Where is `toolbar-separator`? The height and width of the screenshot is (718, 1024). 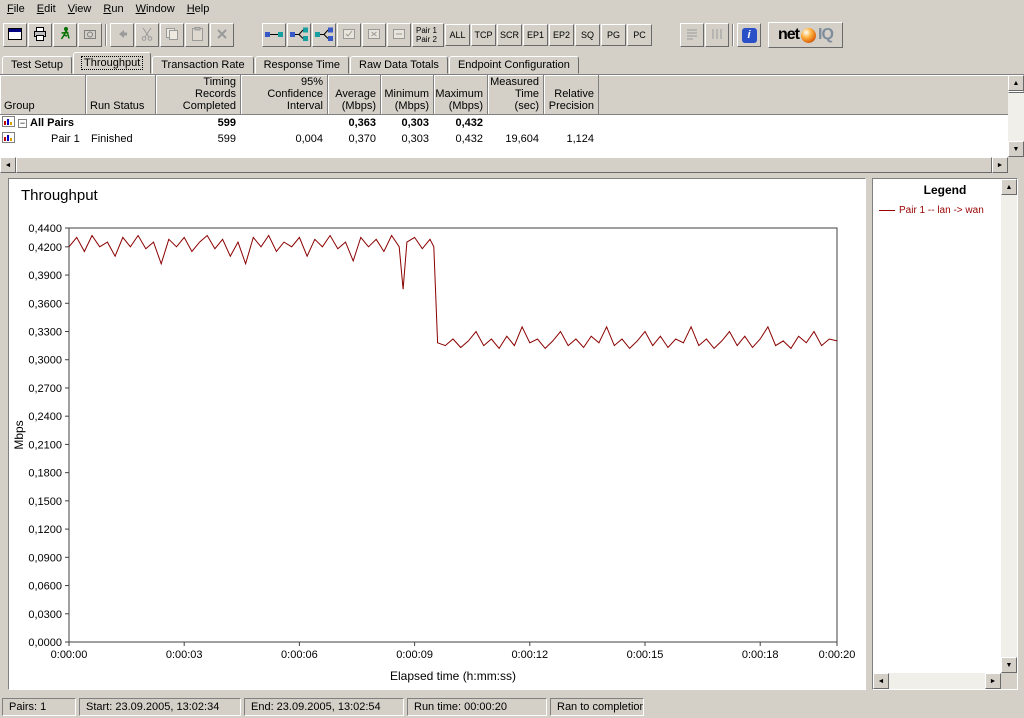
toolbar-separator is located at coordinates (733, 35).